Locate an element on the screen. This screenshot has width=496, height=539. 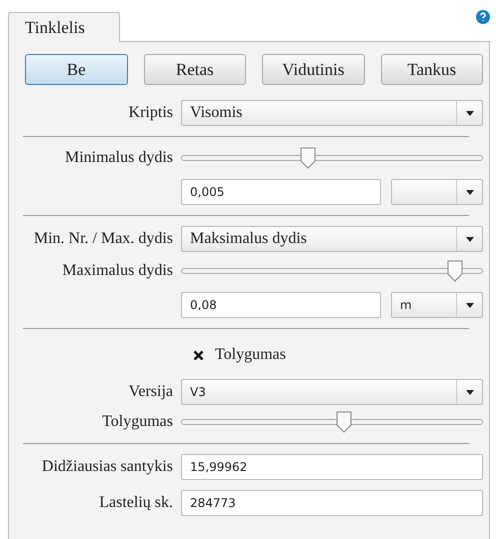
help-icon is located at coordinates (483, 17).